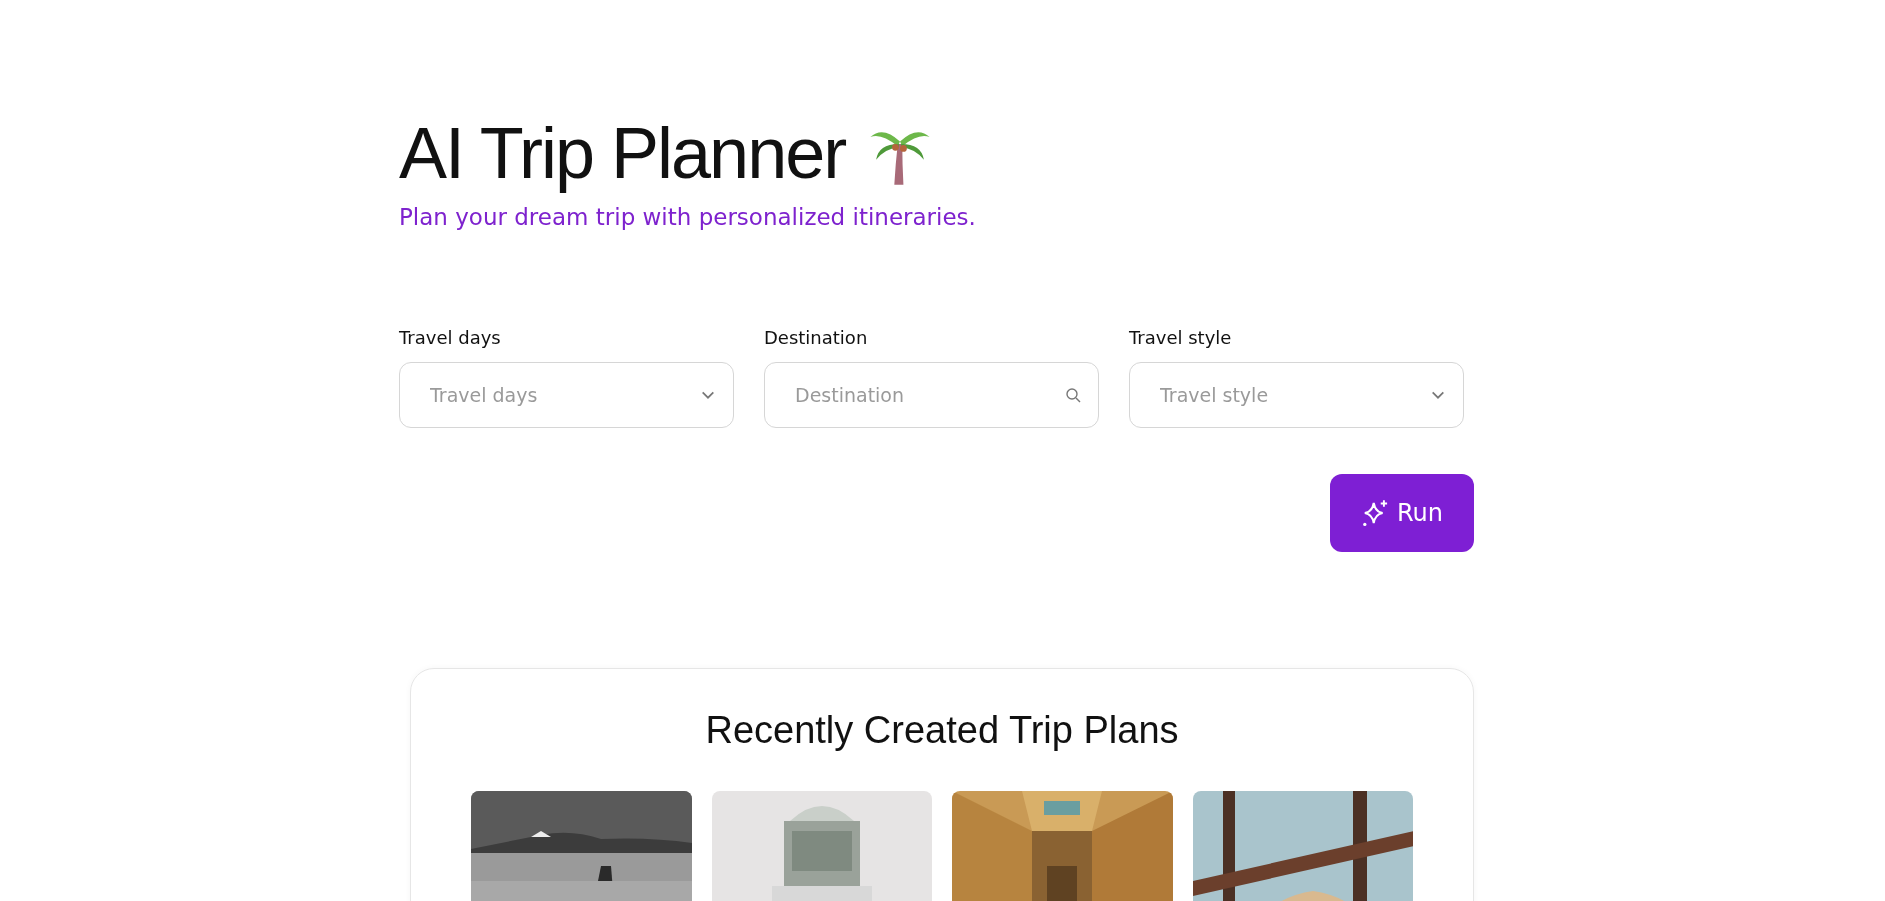 This screenshot has height=901, width=1885. What do you see at coordinates (1073, 395) in the screenshot?
I see `search-icon` at bounding box center [1073, 395].